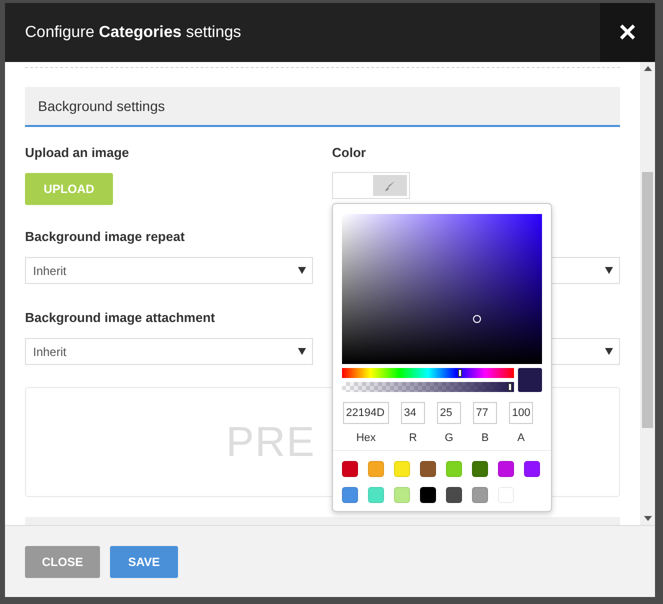 This screenshot has height=604, width=663. I want to click on color-value-input: 77, so click(485, 413).